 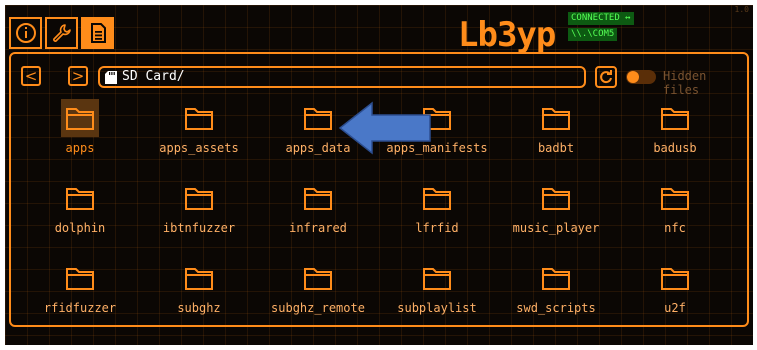 I want to click on folder-item: apps, so click(x=80, y=134).